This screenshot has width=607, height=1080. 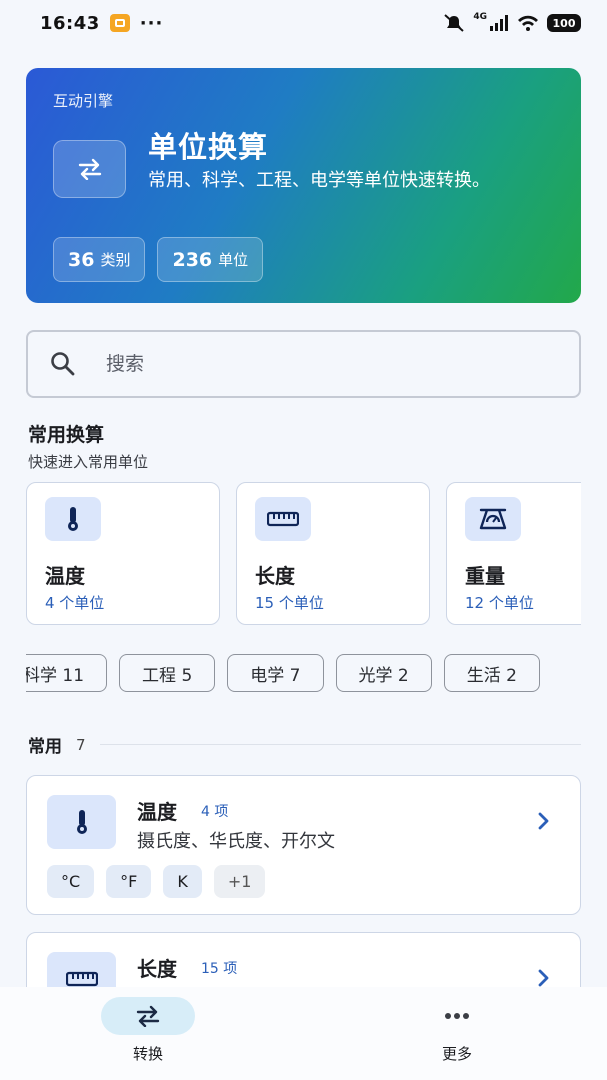 I want to click on nav-tab-convert: 转换, so click(x=148, y=1030).